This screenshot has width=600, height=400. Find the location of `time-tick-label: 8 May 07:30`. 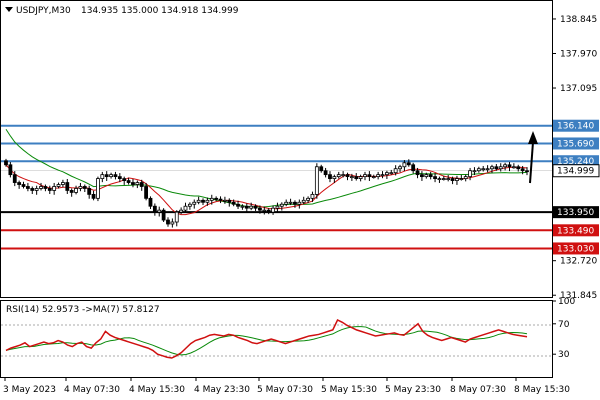

time-tick-label: 8 May 07:30 is located at coordinates (478, 390).